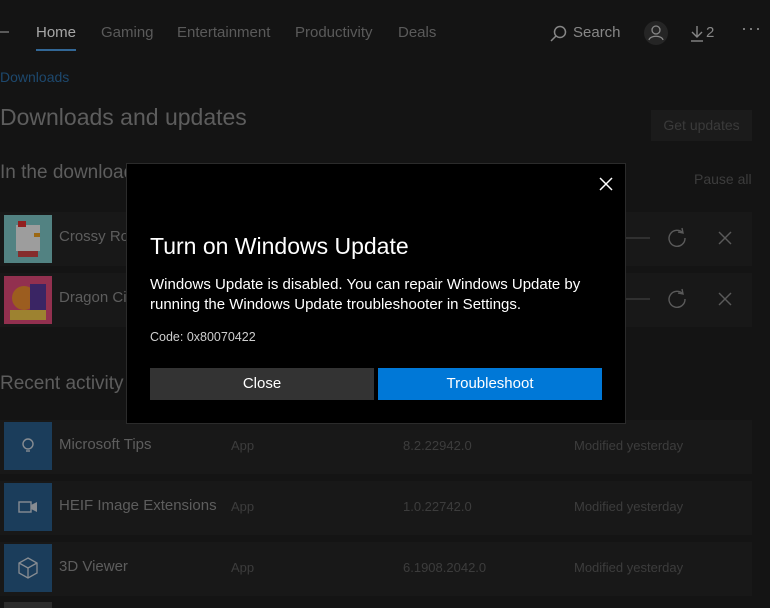  Describe the element at coordinates (490, 384) in the screenshot. I see `troubleshoot-button: Troubleshoot` at that location.